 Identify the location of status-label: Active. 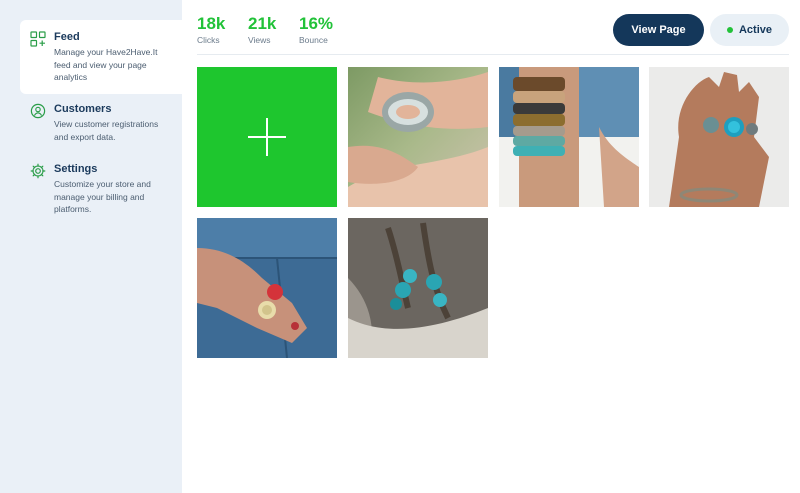
(755, 30).